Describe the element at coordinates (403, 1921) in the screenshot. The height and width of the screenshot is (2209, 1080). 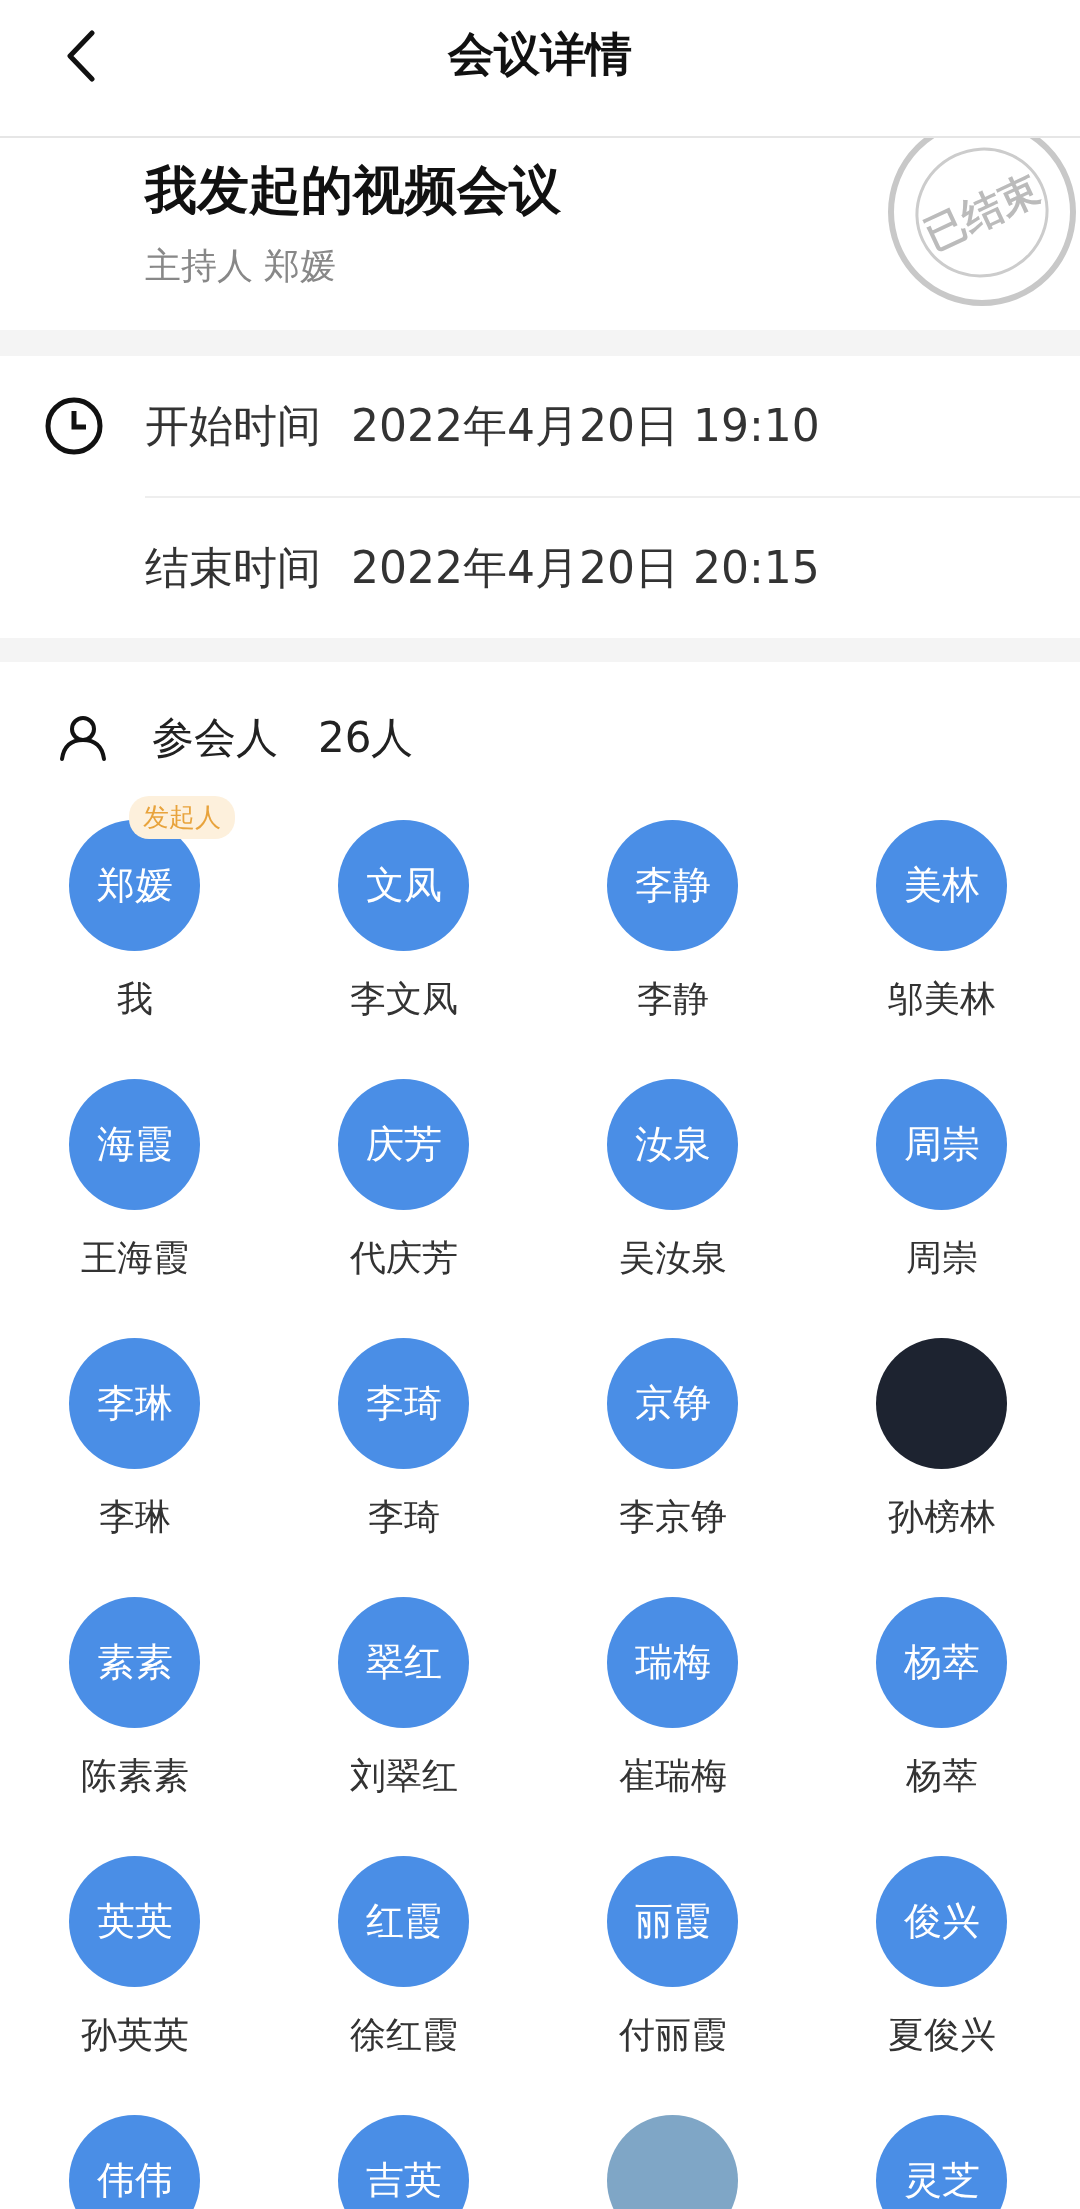
I see `avatar: 红霞` at that location.